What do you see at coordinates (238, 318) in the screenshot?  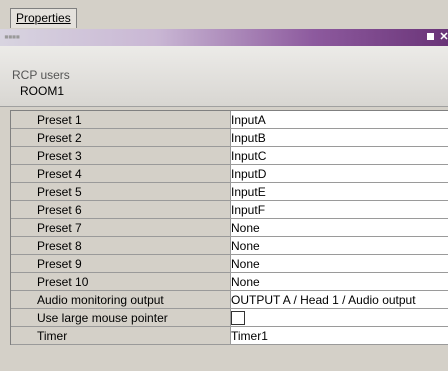 I see `large-mouse-pointer-checkbox` at bounding box center [238, 318].